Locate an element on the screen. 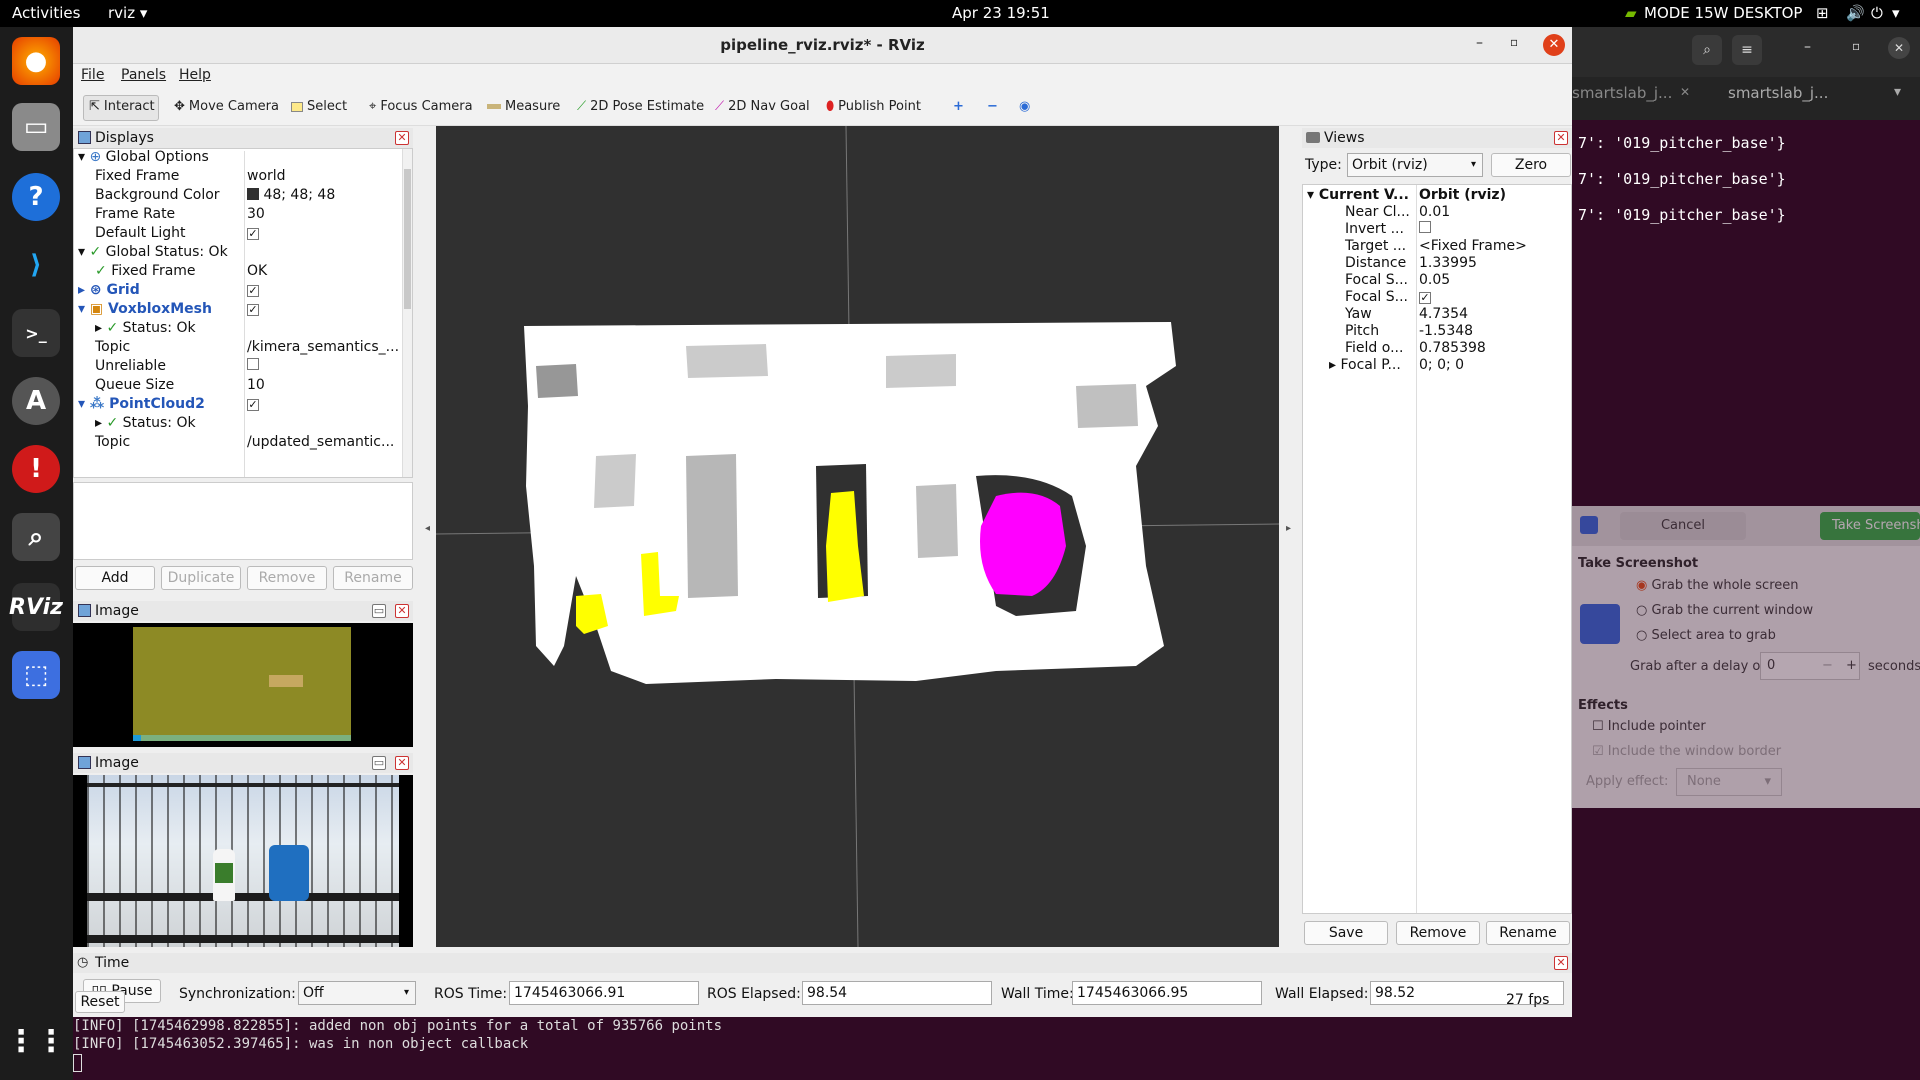  publish-point-tool: ⬮ Publish Point is located at coordinates (873, 106).